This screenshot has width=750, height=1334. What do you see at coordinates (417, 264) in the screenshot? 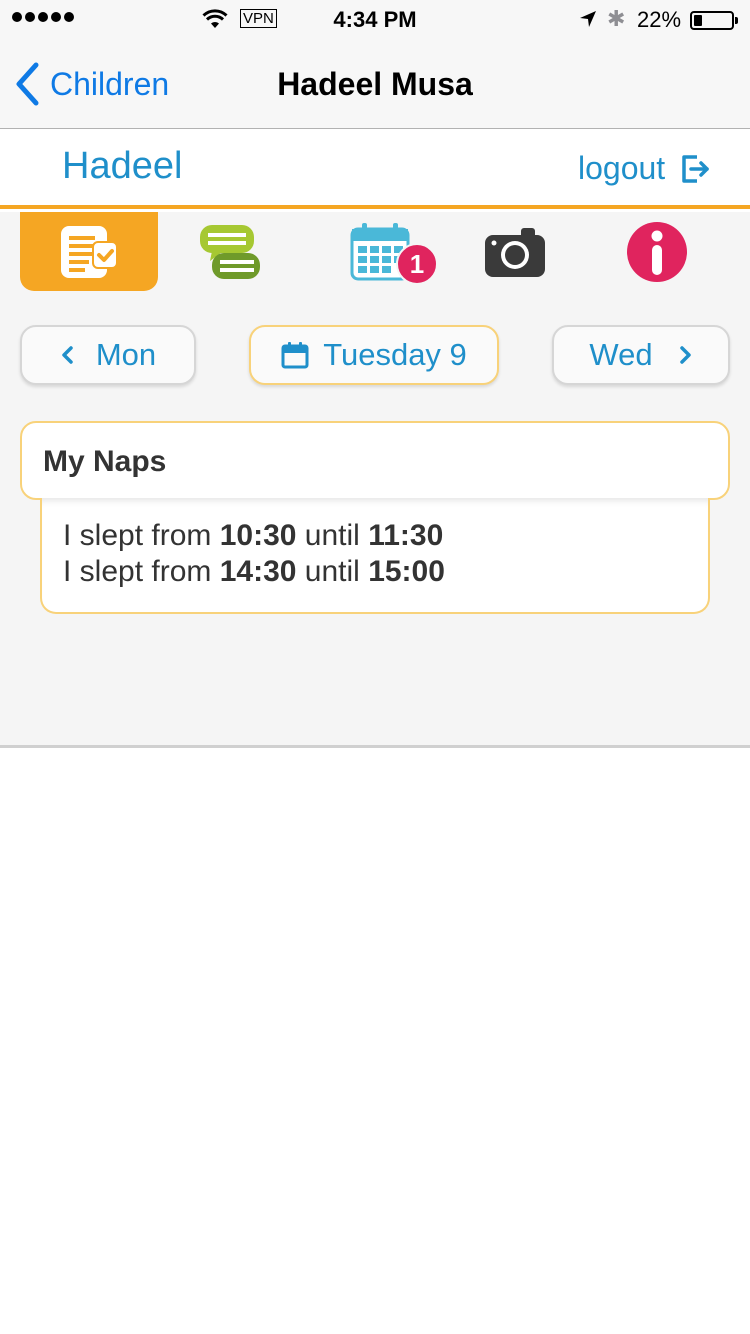
I see `calendar-badge: 1` at bounding box center [417, 264].